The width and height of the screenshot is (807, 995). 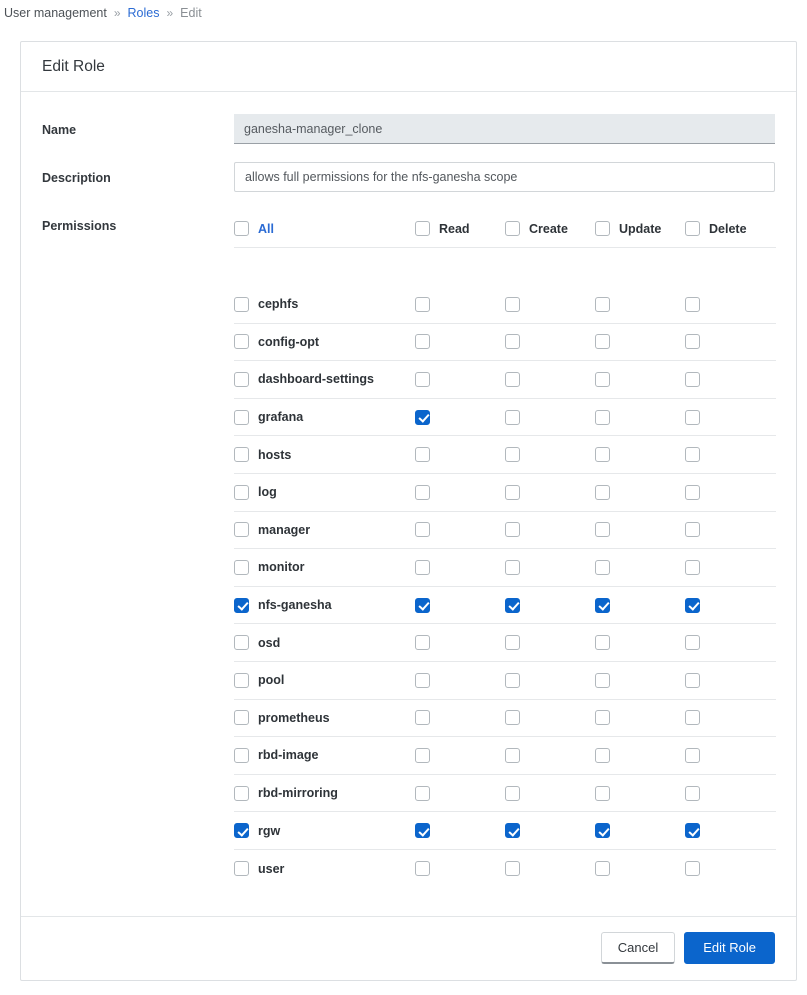 I want to click on perm-cell-log-update, so click(x=640, y=492).